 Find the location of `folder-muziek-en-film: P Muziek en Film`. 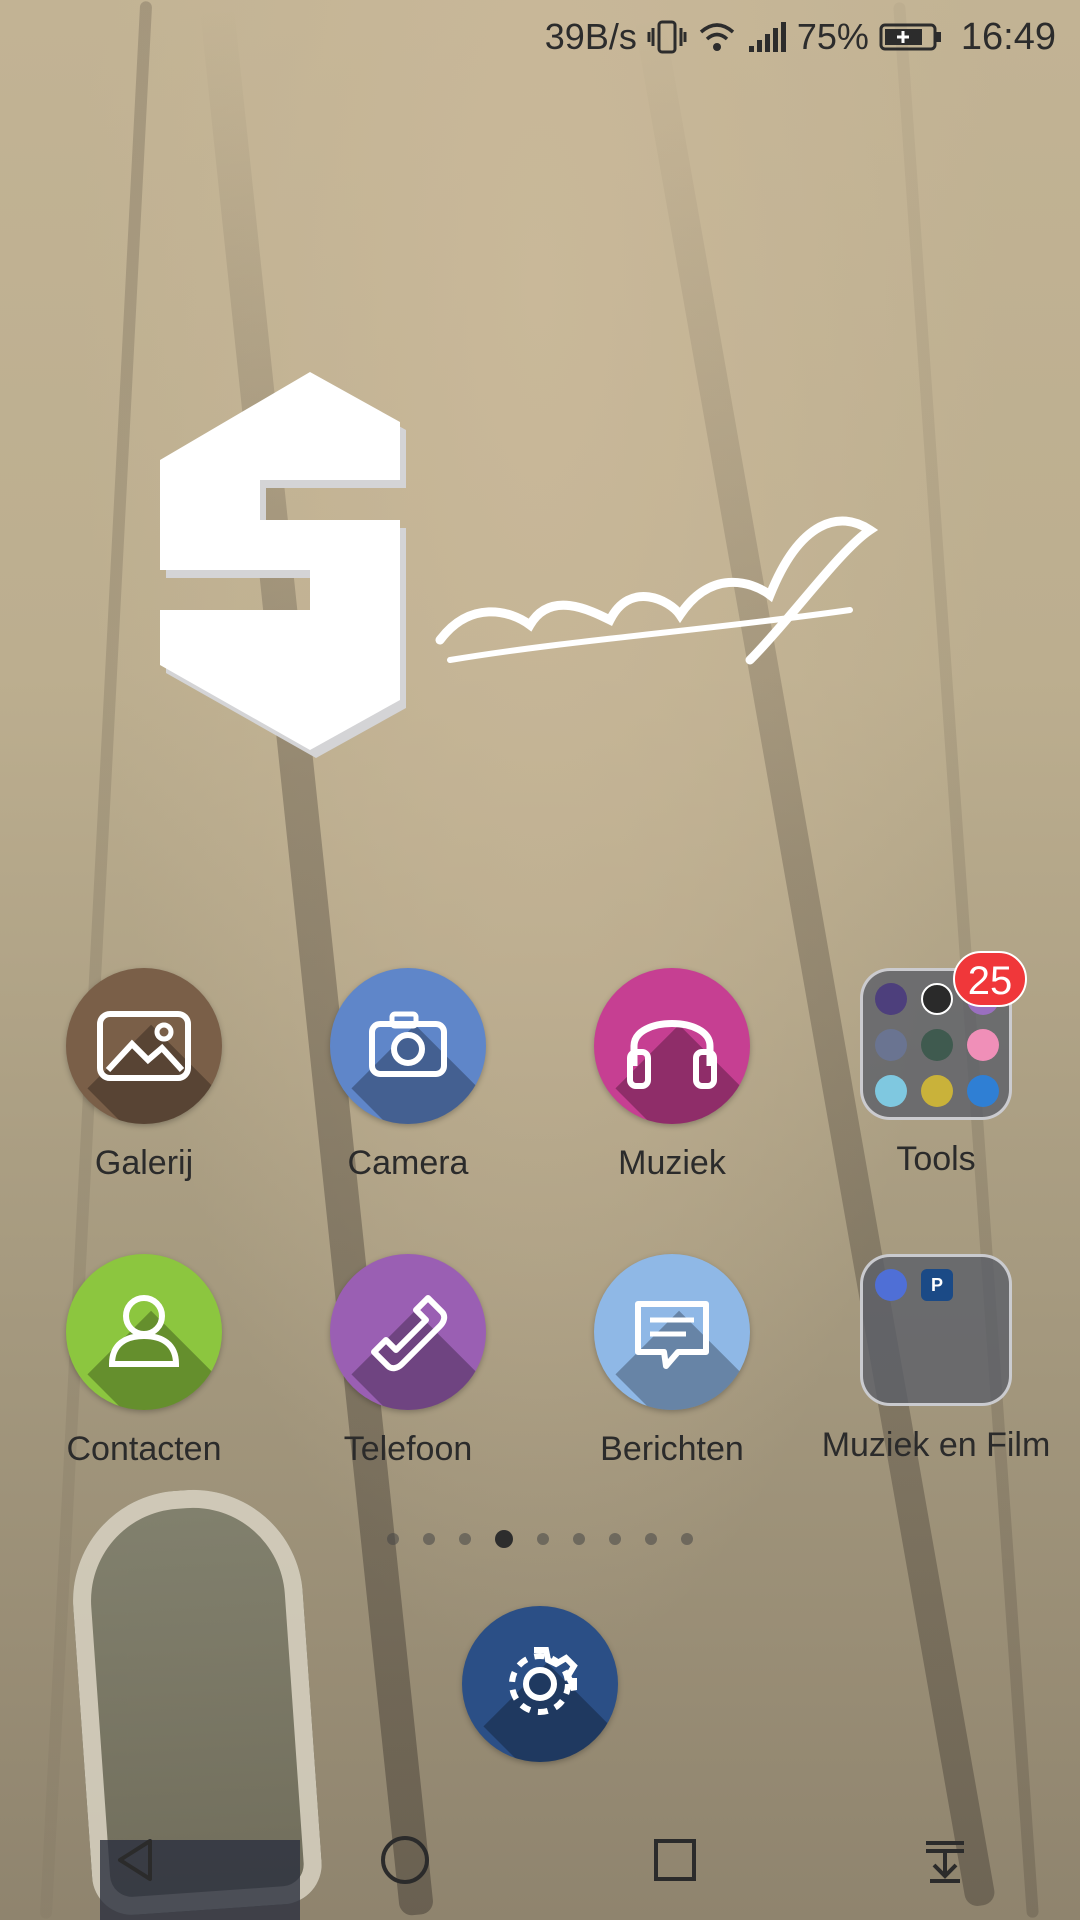

folder-muziek-en-film: P Muziek en Film is located at coordinates (936, 1359).